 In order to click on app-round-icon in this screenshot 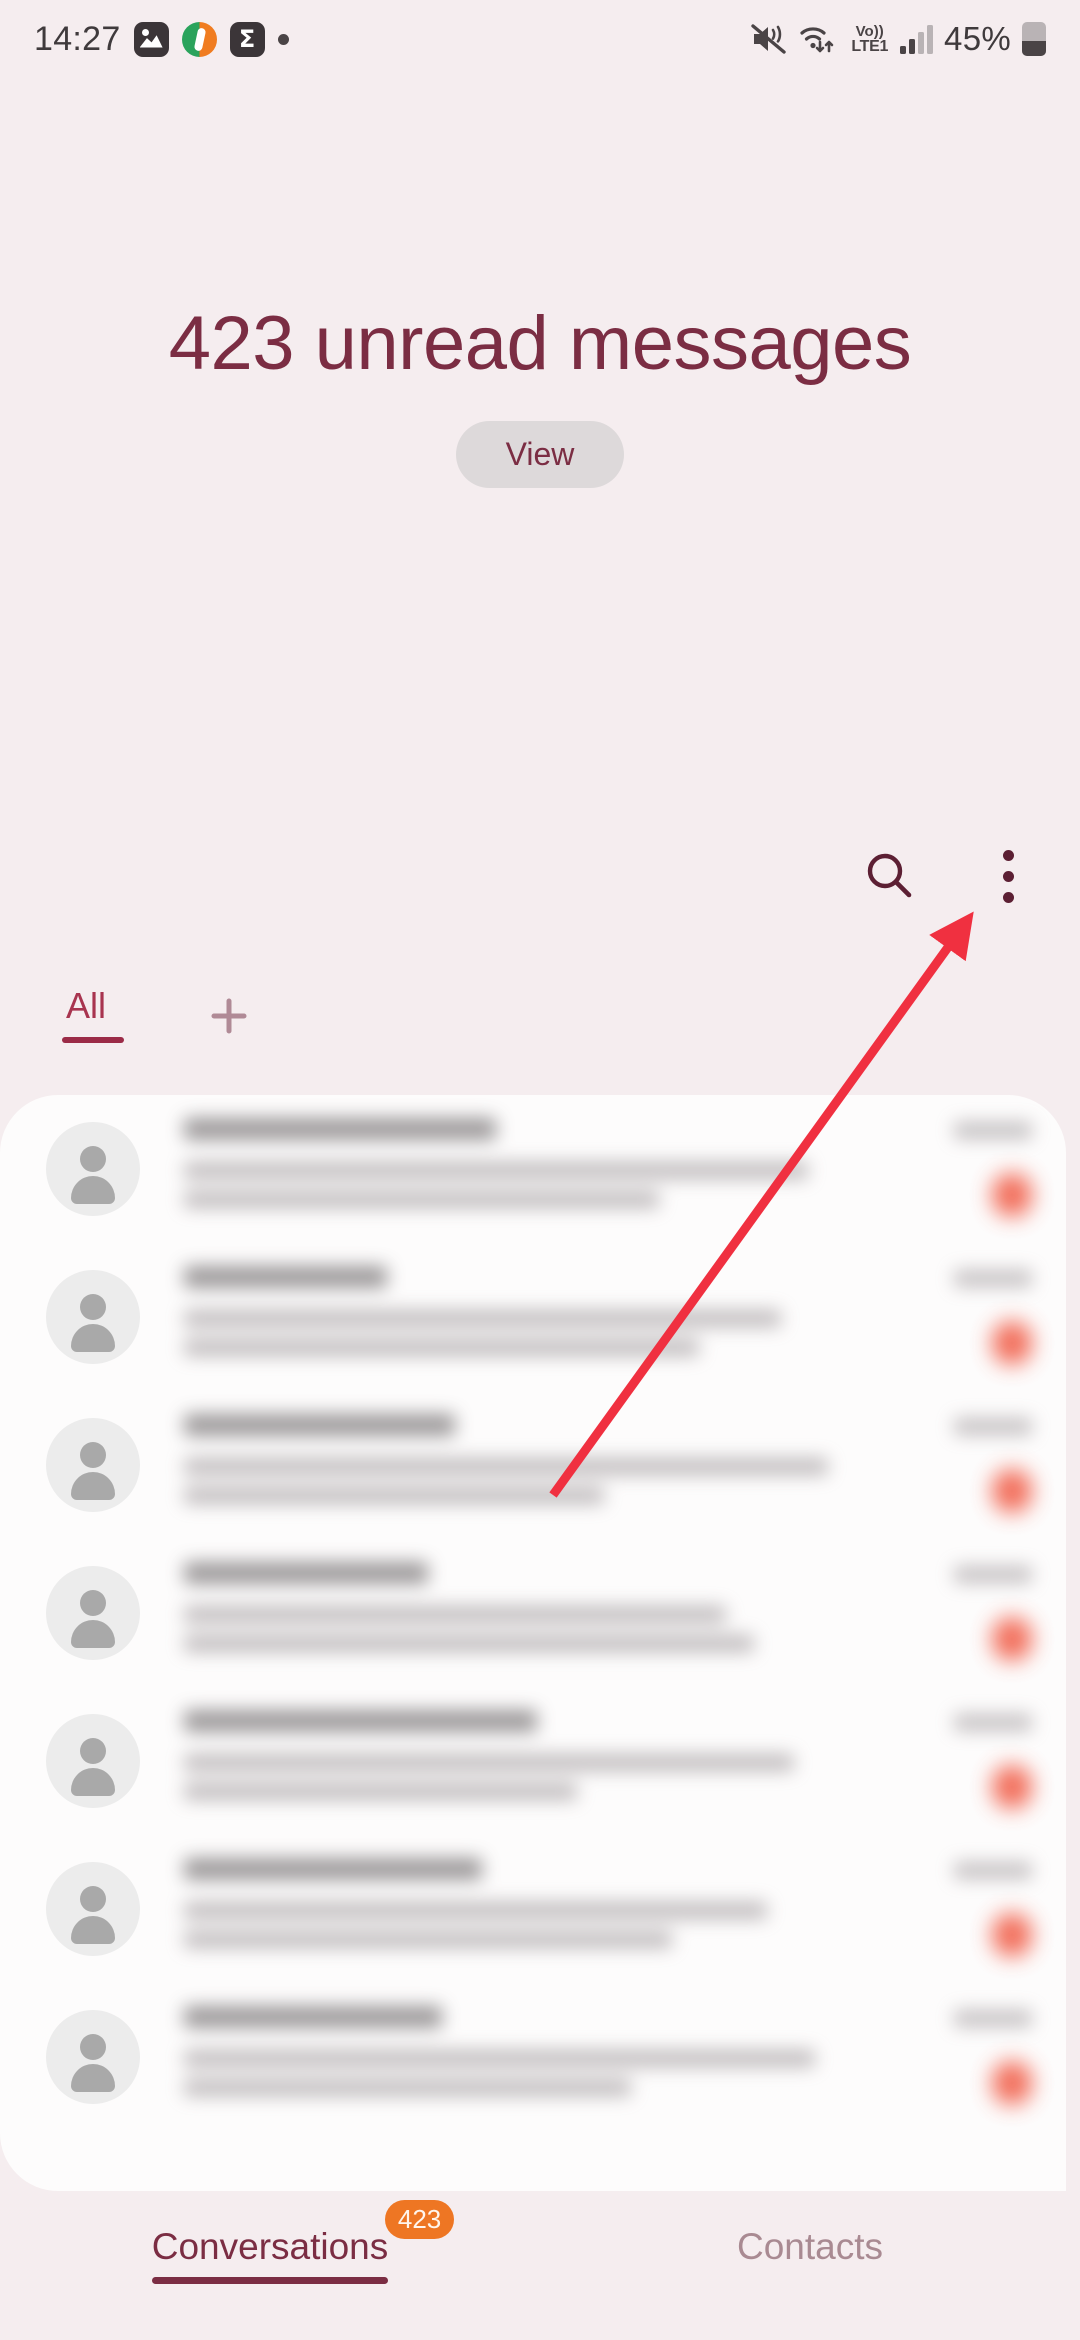, I will do `click(199, 39)`.